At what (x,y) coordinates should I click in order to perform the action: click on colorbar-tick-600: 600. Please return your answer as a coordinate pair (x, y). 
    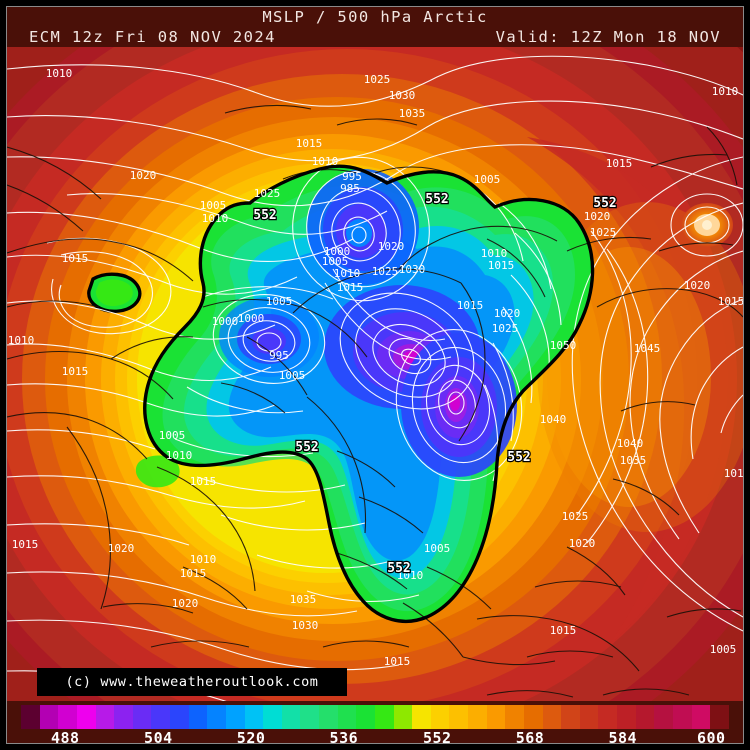
    Looking at the image, I should click on (711, 736).